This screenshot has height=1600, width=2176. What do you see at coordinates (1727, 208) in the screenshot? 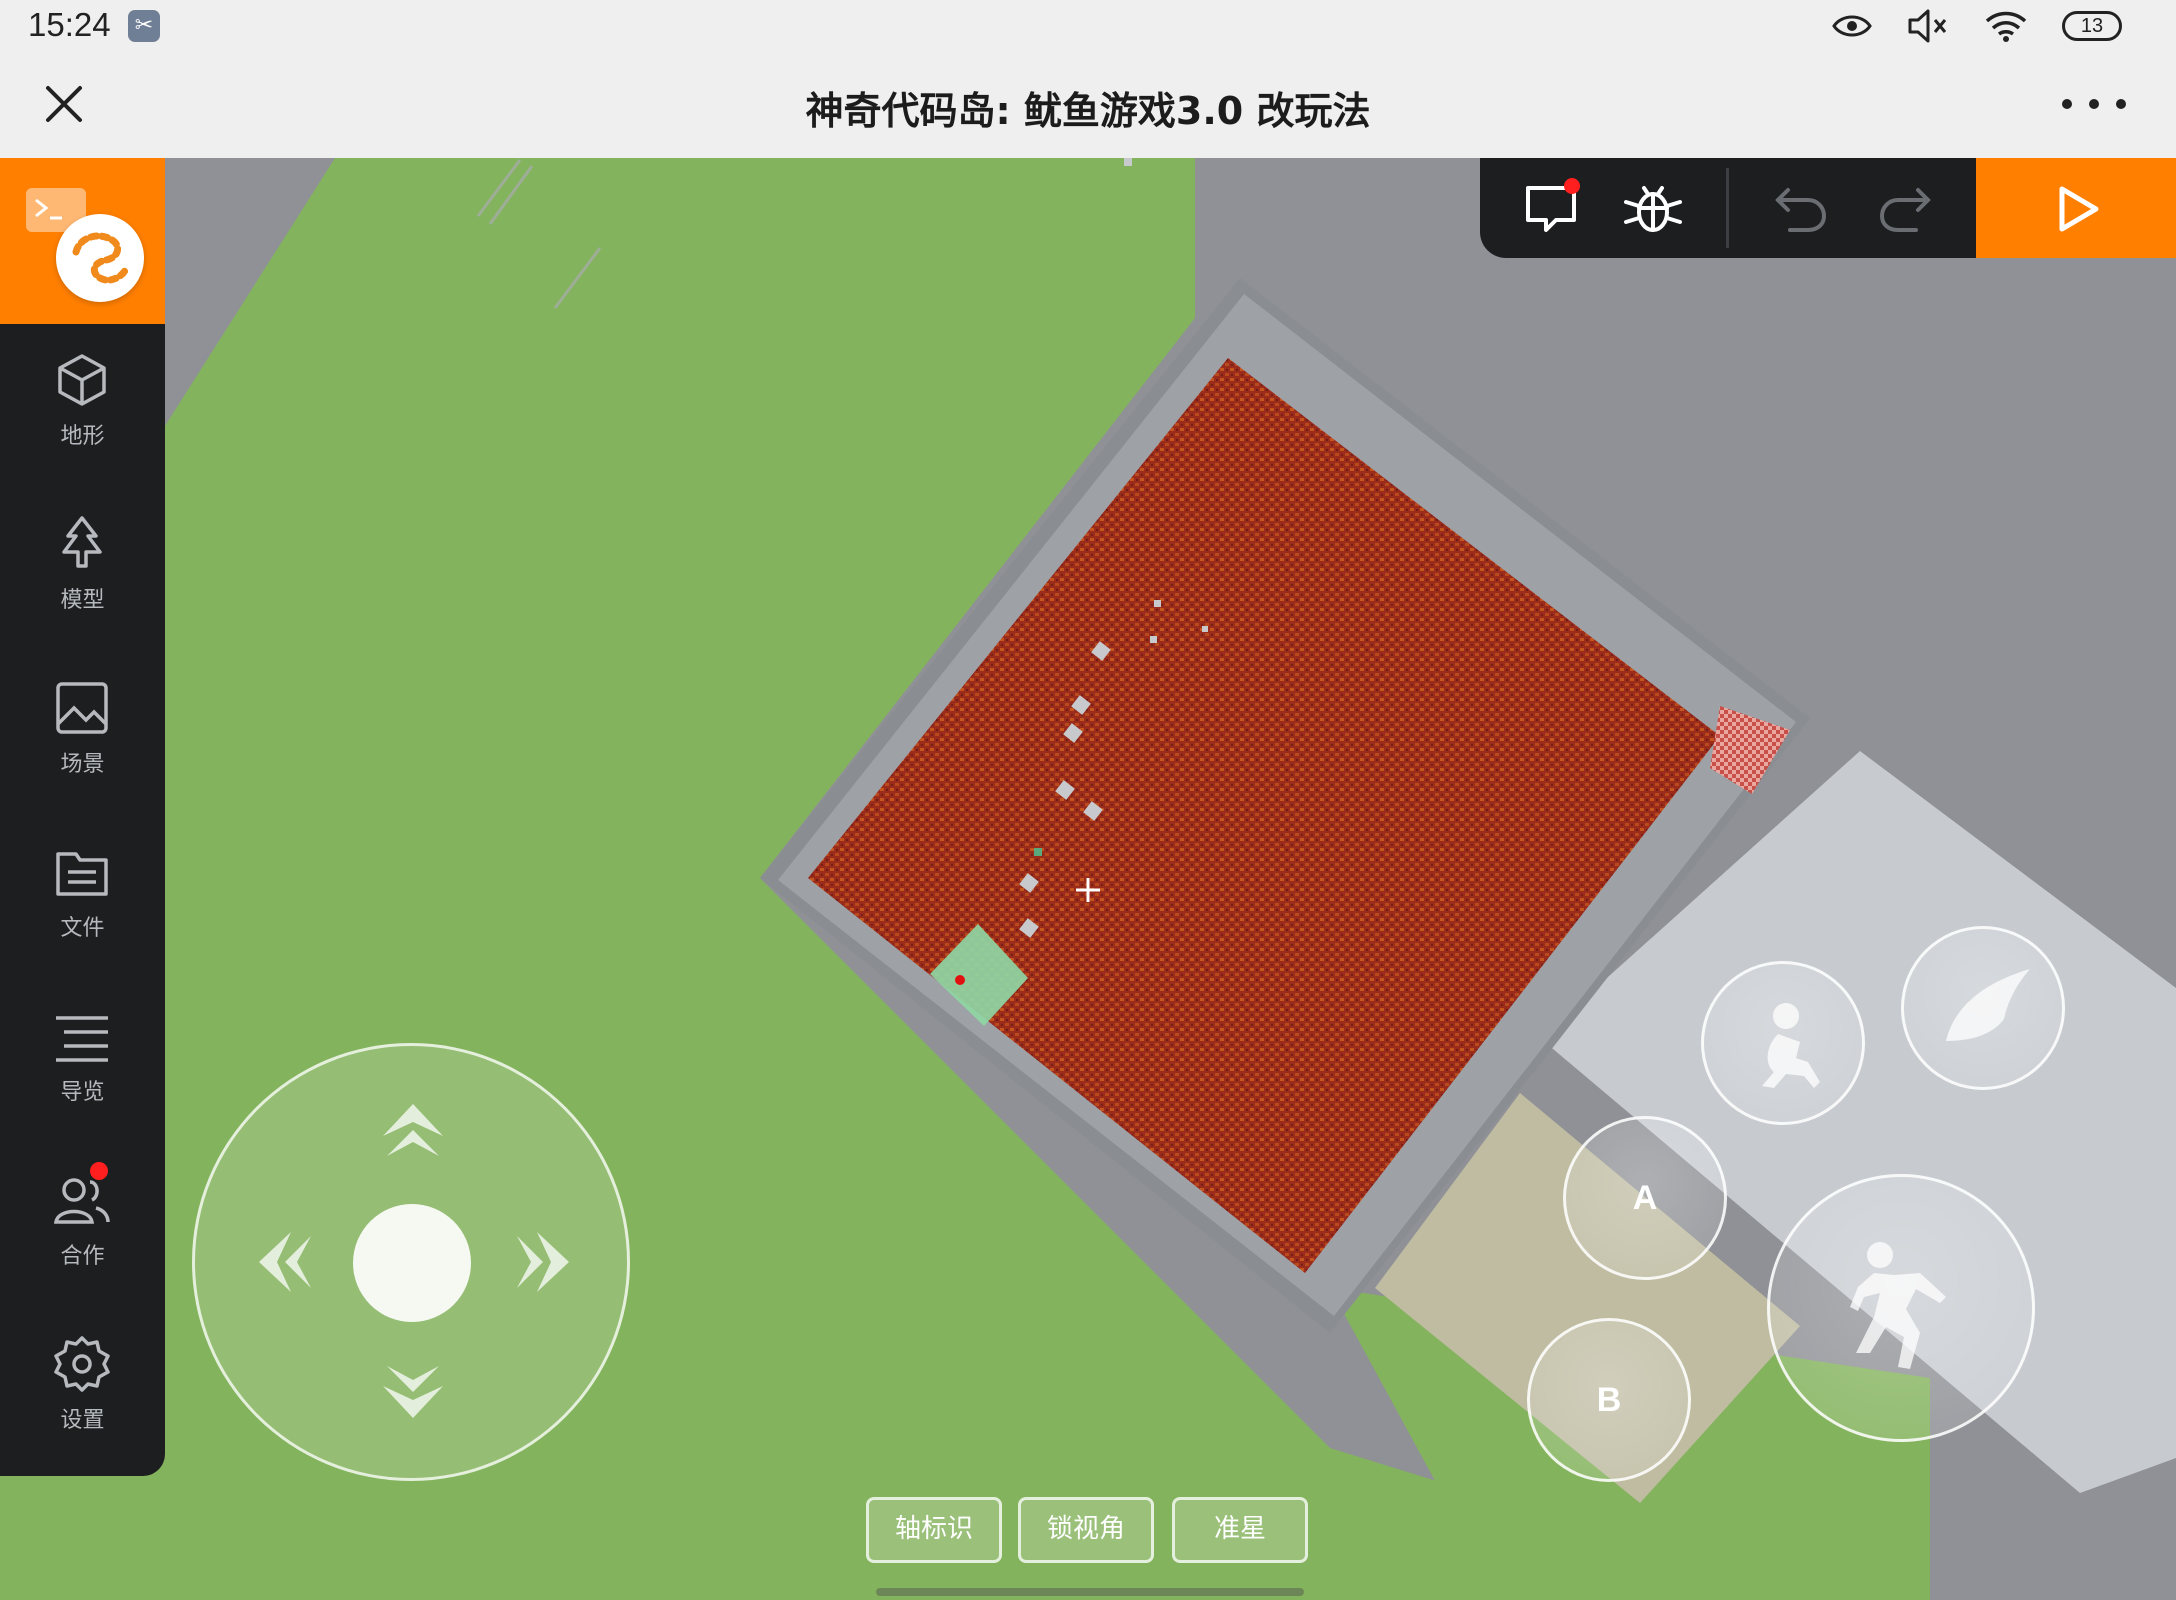
I see `toolbar-divider` at bounding box center [1727, 208].